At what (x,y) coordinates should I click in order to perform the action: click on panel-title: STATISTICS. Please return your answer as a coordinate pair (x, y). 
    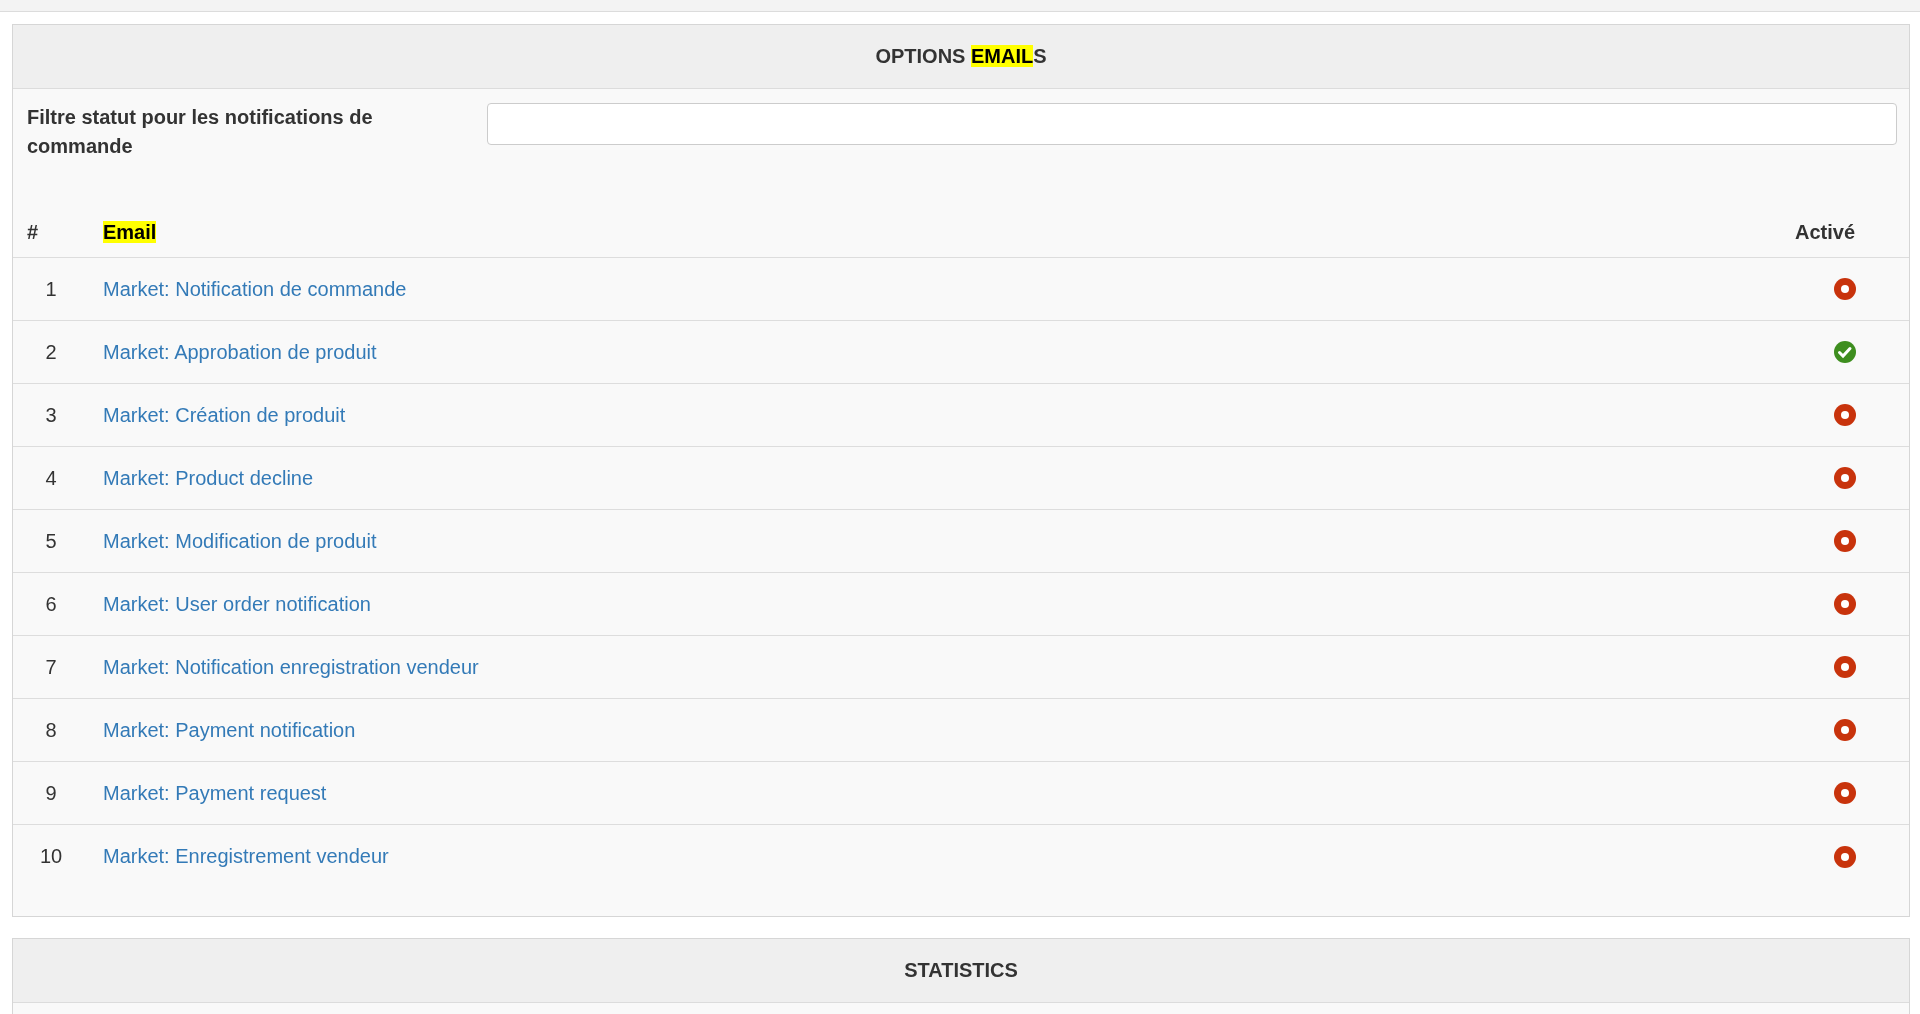
    Looking at the image, I should click on (961, 970).